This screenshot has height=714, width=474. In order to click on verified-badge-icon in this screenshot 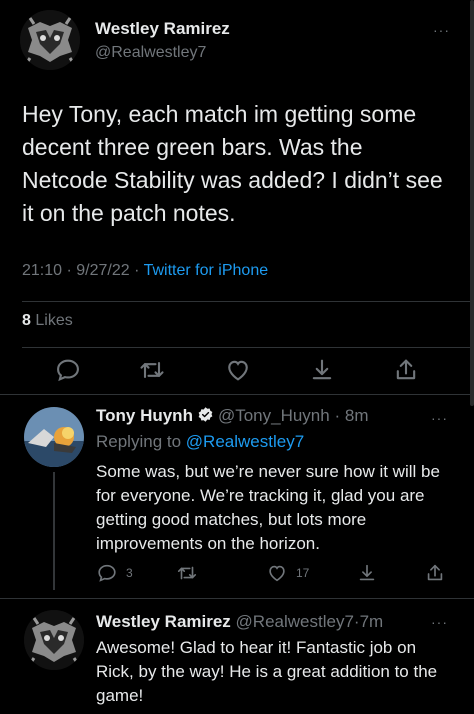, I will do `click(205, 414)`.